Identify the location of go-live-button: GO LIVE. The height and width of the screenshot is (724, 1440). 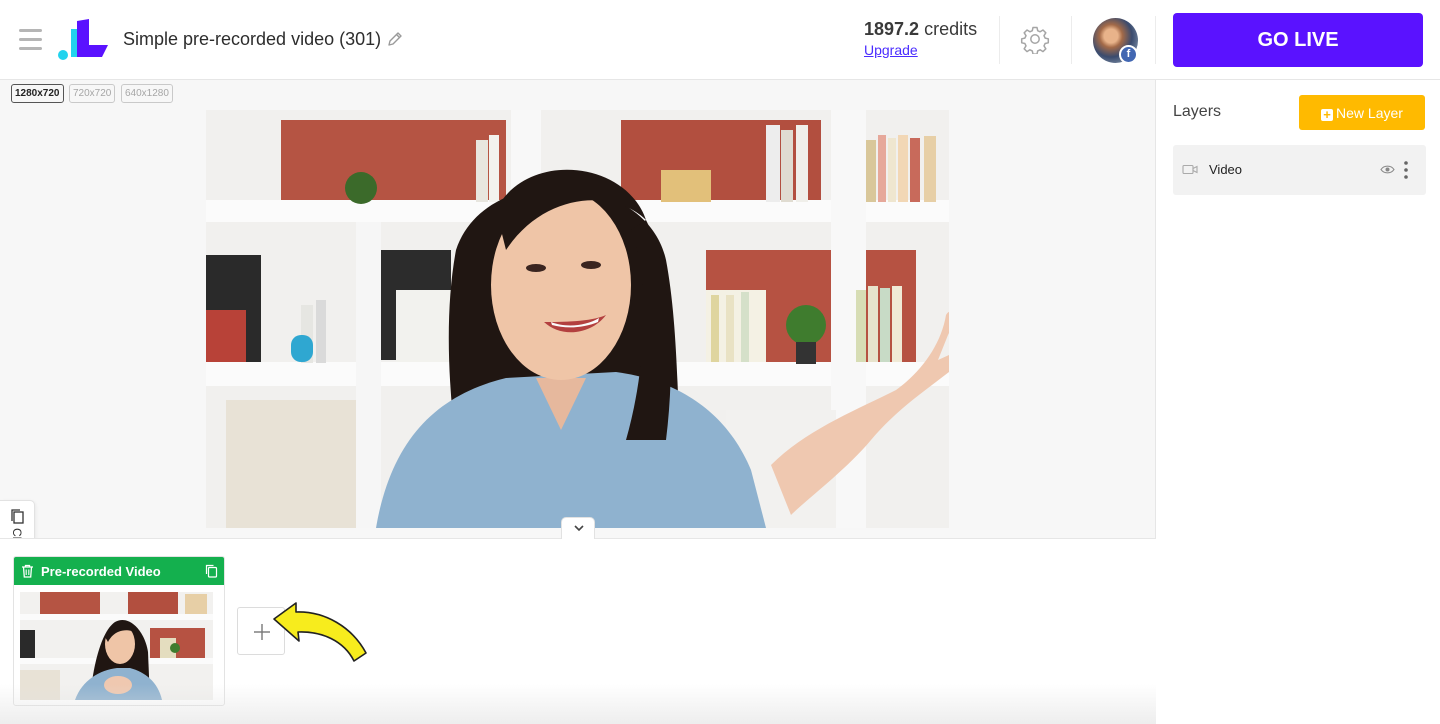
(1298, 40).